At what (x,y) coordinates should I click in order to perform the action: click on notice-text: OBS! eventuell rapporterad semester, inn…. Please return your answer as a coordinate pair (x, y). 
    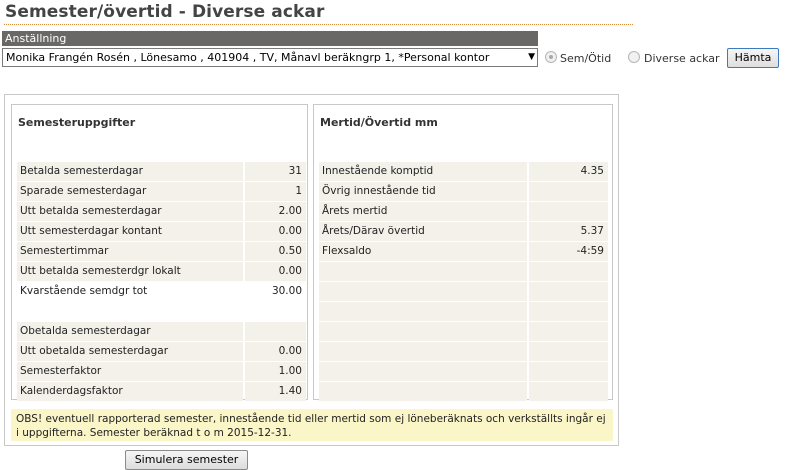
    Looking at the image, I should click on (312, 425).